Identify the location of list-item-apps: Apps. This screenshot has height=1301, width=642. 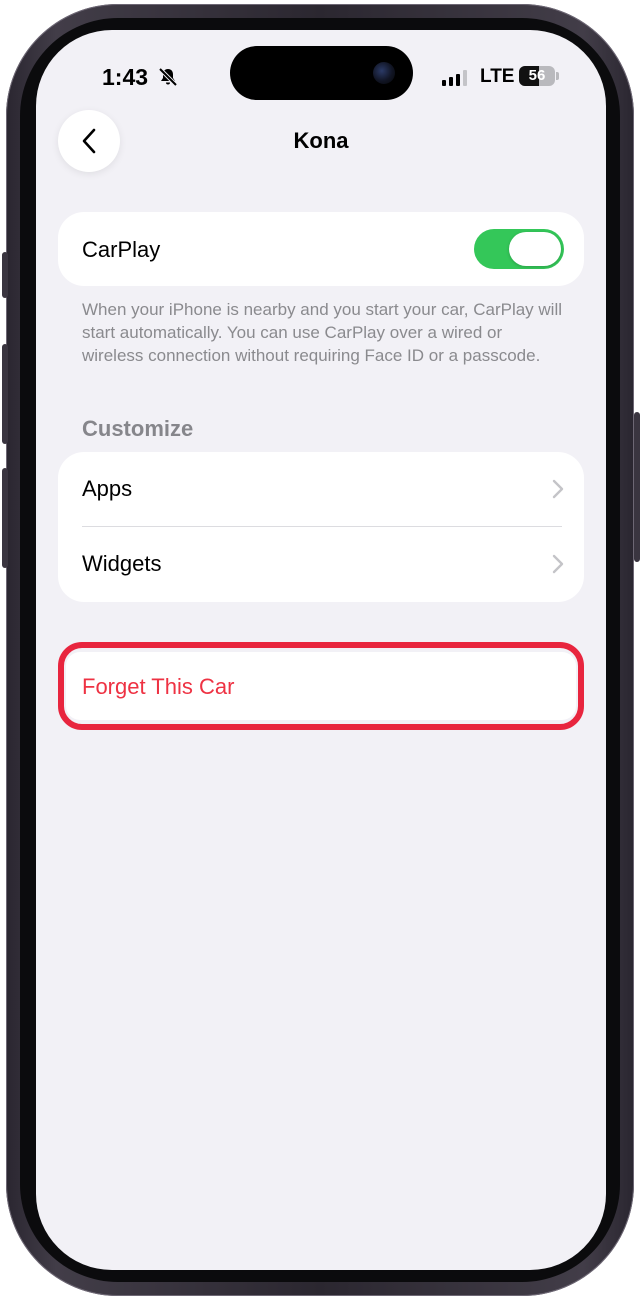
(321, 489).